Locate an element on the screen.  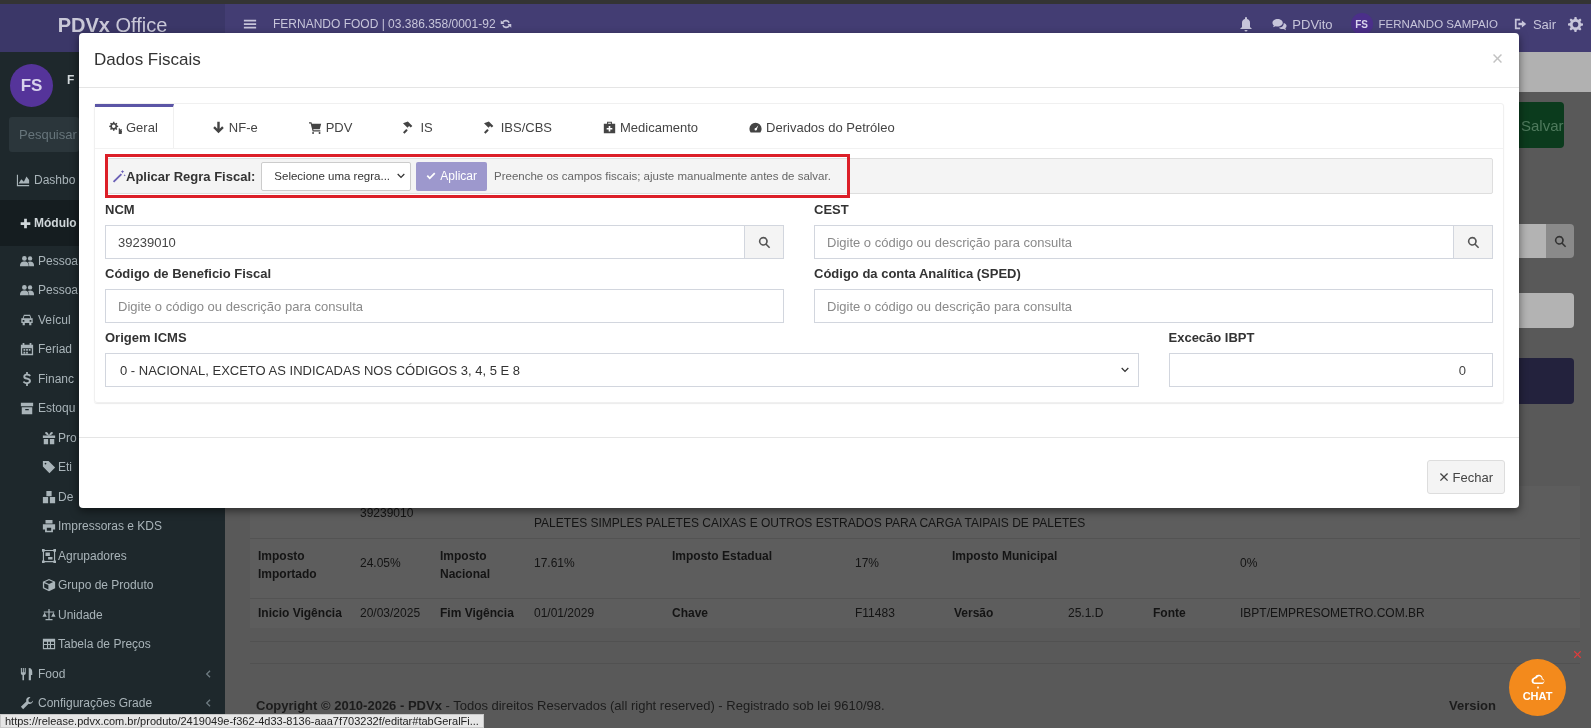
table-cell: 0% is located at coordinates (1406, 568).